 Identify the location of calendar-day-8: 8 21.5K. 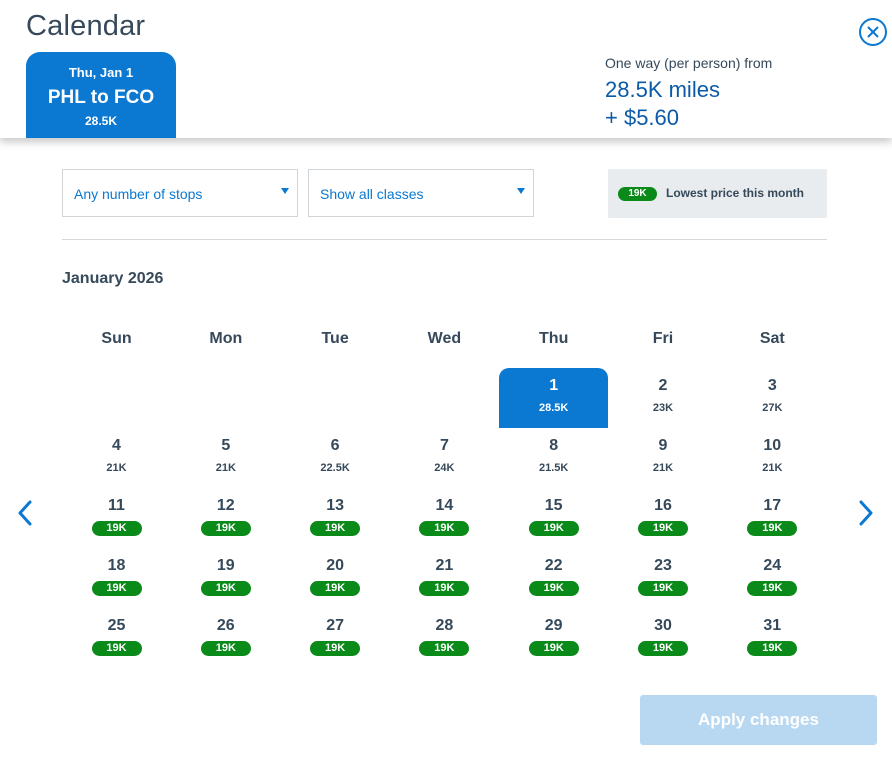
(553, 458).